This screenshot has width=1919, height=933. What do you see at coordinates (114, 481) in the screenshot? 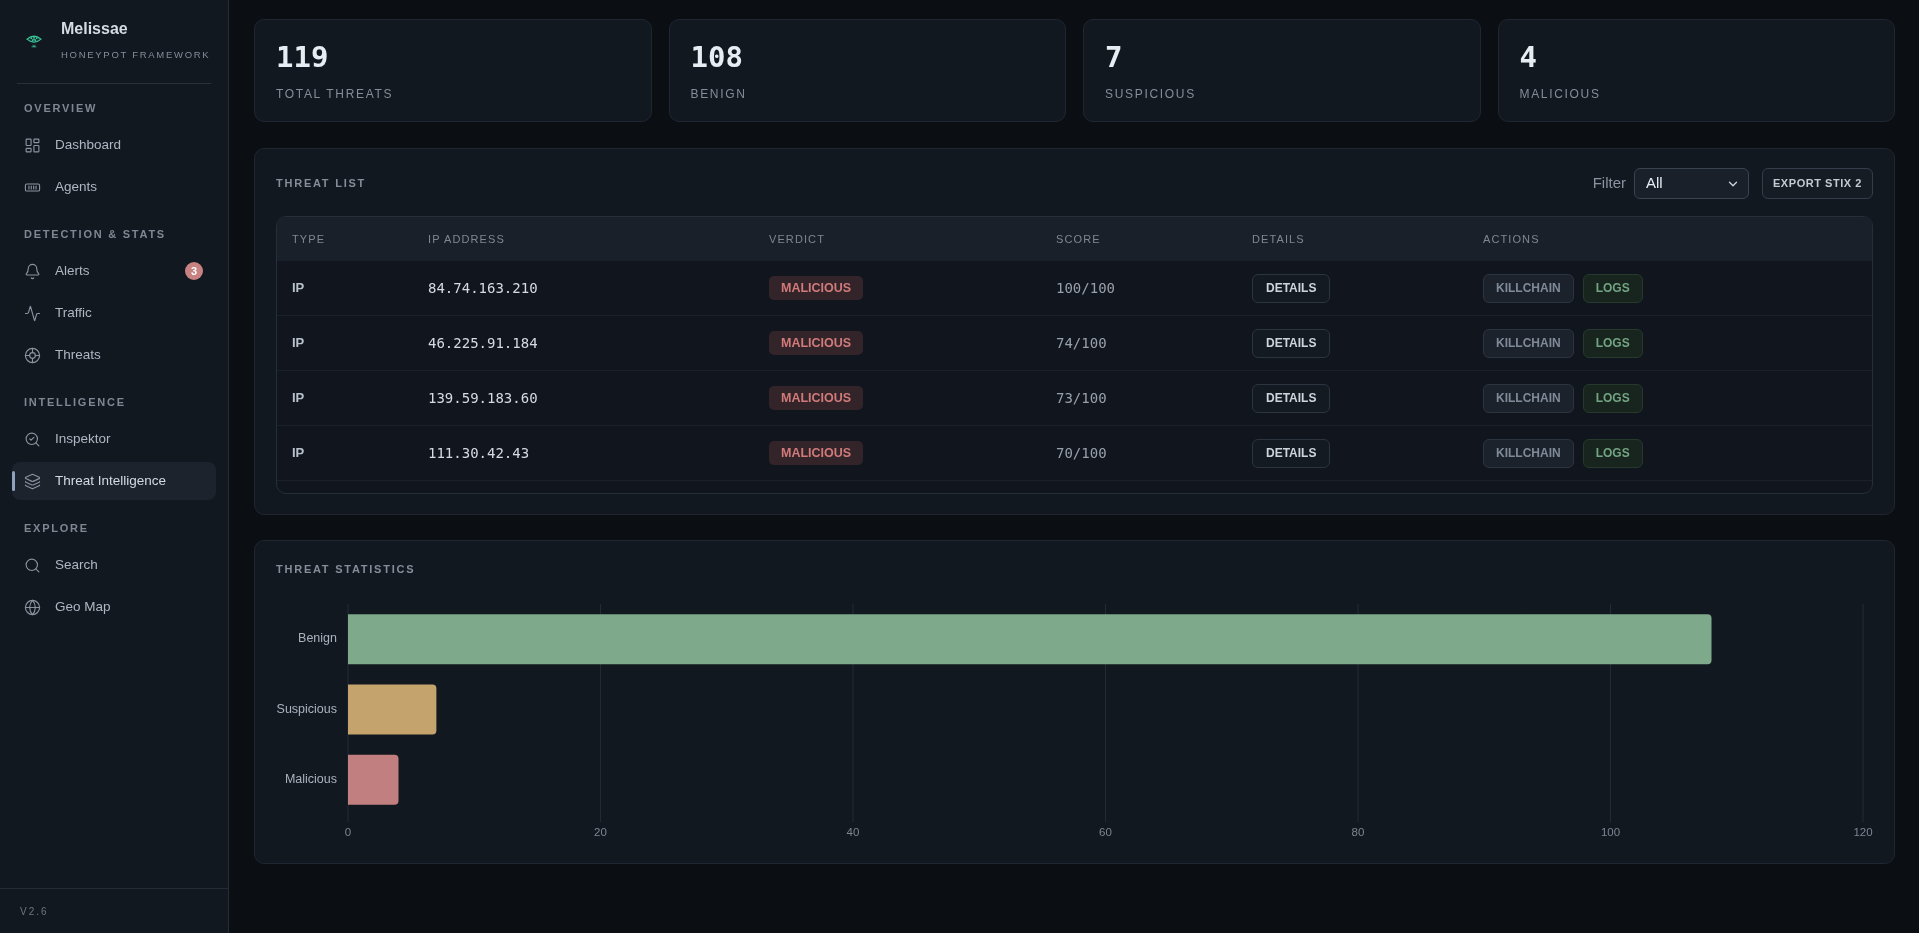
I see `nav-item: Threat Intelligence` at bounding box center [114, 481].